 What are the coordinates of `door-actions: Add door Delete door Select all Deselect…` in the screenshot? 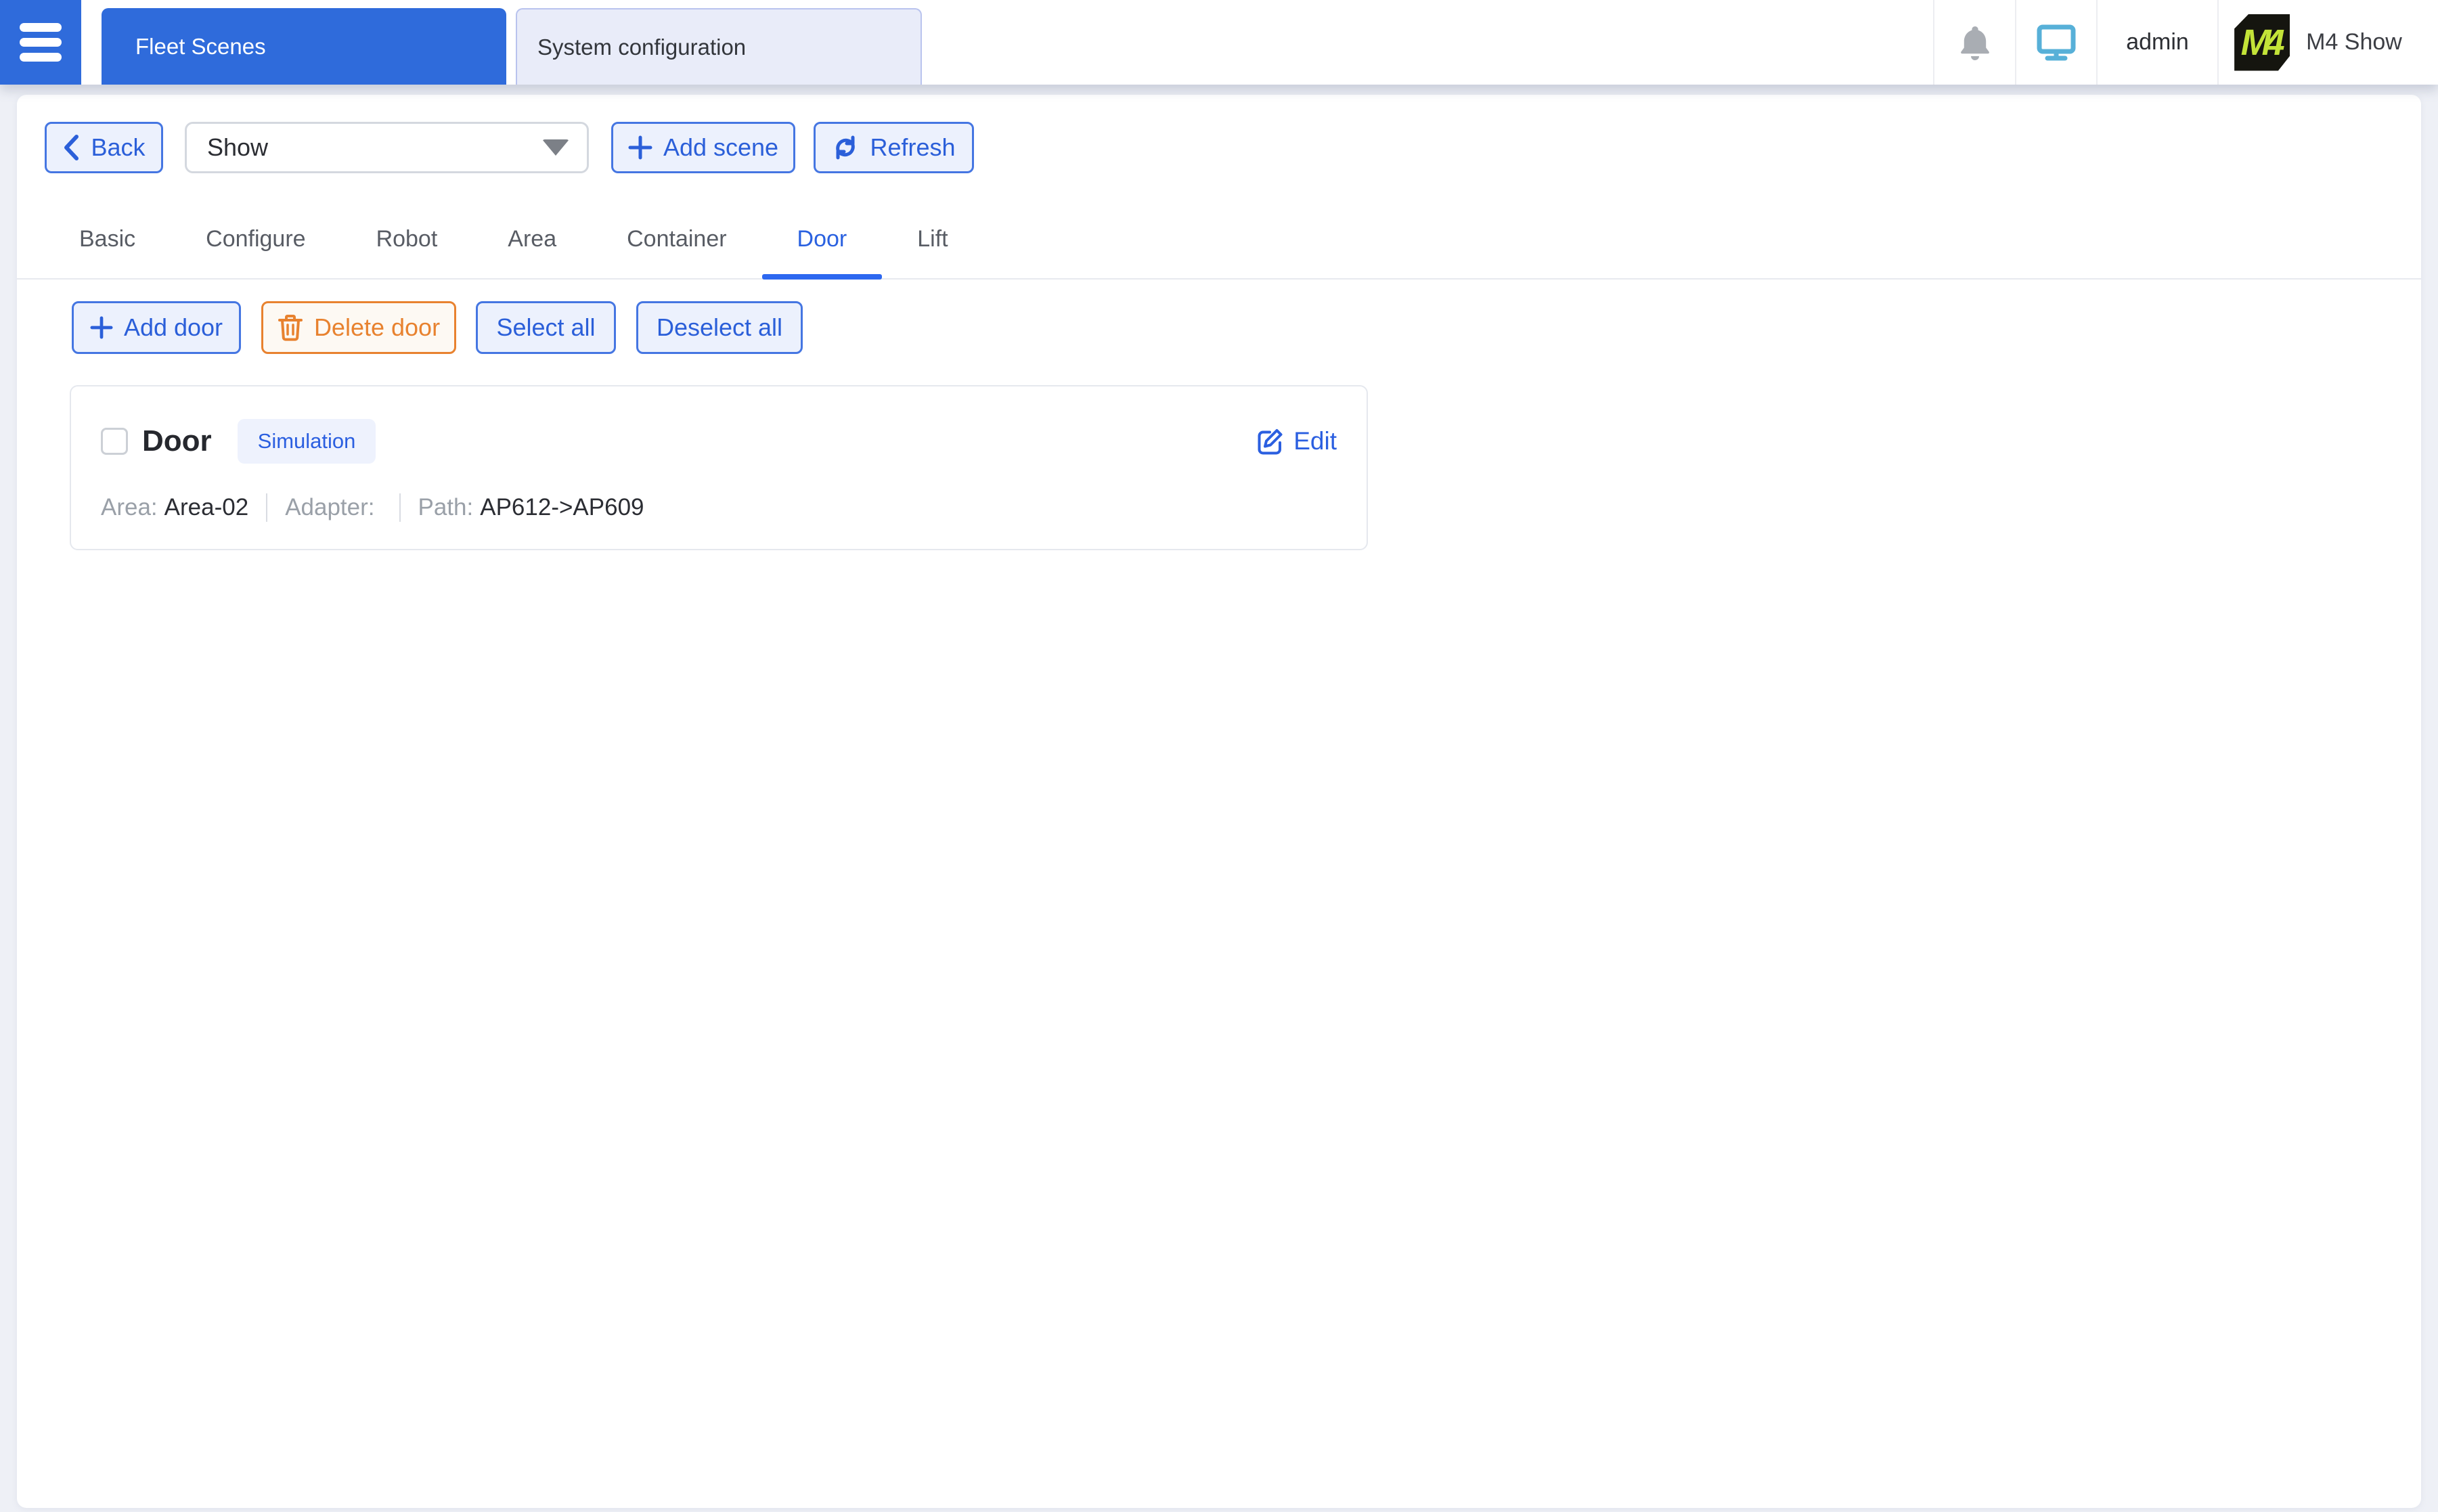 It's located at (1233, 327).